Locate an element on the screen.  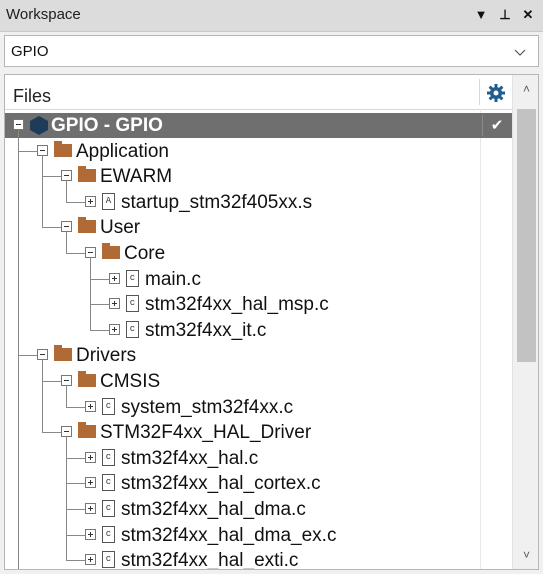
file-row: c stm32f4xx_hal_exti.c is located at coordinates (258, 558).